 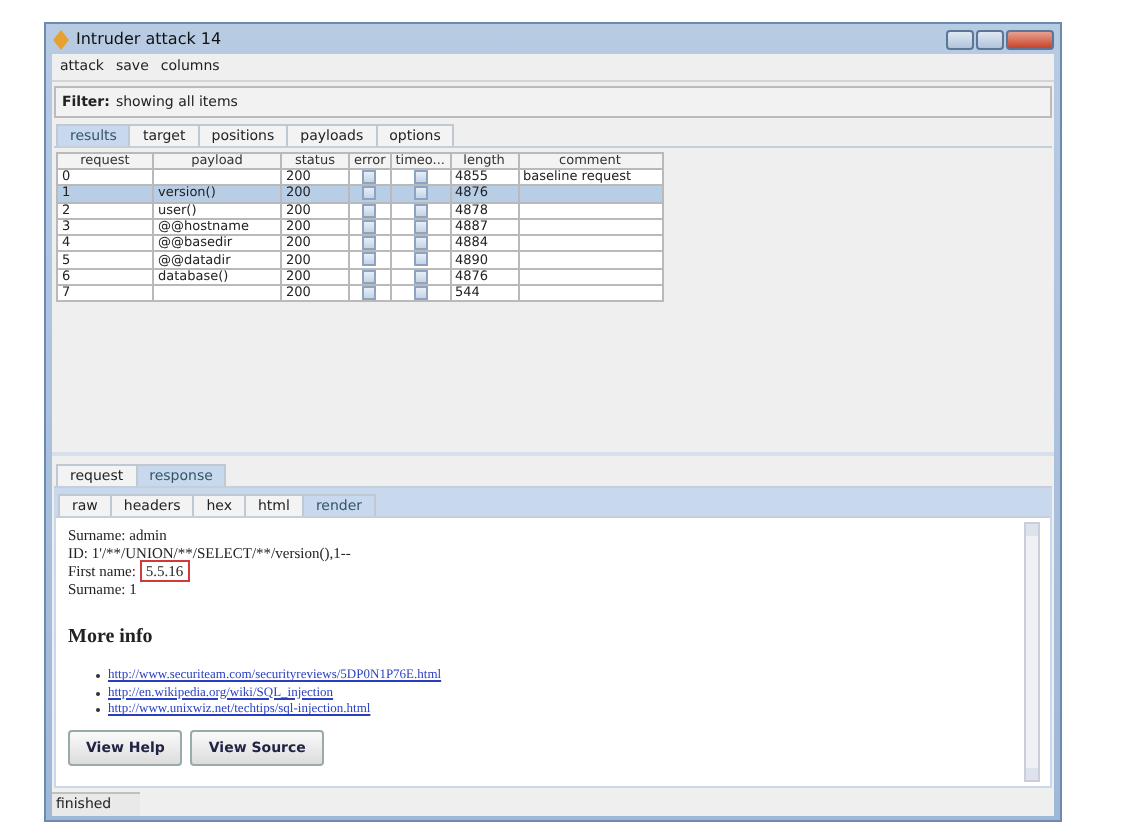 I want to click on section-heading: More info, so click(x=111, y=637).